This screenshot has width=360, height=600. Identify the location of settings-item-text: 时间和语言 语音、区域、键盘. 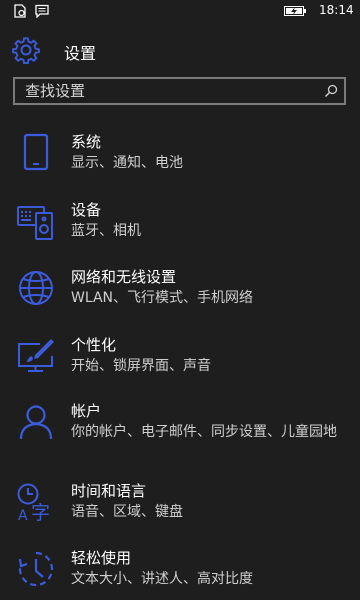
(215, 498).